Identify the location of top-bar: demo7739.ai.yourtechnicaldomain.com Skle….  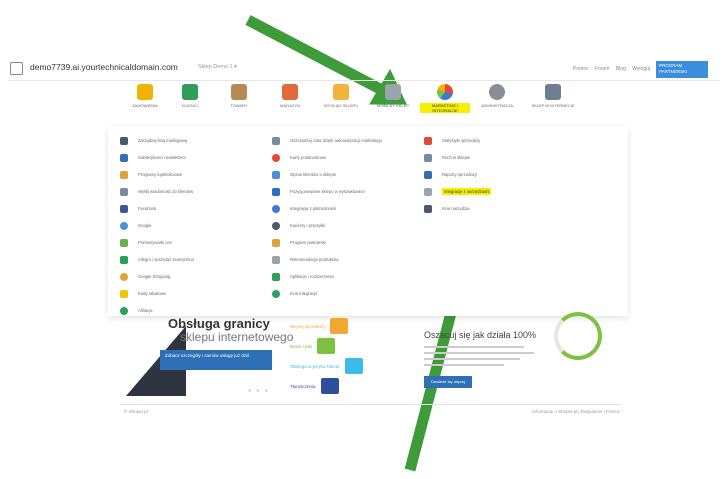
(364, 69).